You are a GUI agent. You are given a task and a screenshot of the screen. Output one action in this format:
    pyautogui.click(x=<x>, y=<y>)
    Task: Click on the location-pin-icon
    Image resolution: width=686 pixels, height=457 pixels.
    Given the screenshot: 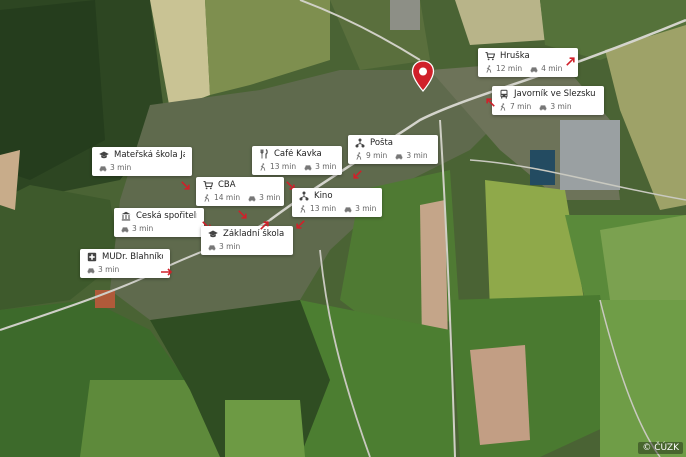 What is the action you would take?
    pyautogui.click(x=423, y=76)
    